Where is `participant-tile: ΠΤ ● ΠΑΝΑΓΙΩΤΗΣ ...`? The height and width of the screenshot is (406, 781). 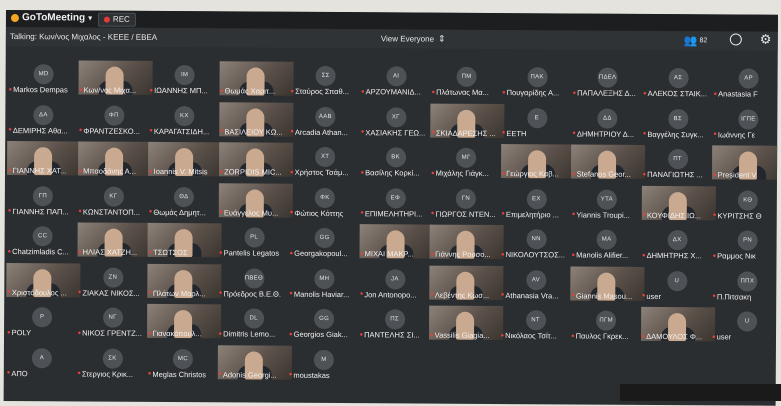 participant-tile: ΠΤ ● ΠΑΝΑΓΙΩΤΗΣ ... is located at coordinates (678, 162).